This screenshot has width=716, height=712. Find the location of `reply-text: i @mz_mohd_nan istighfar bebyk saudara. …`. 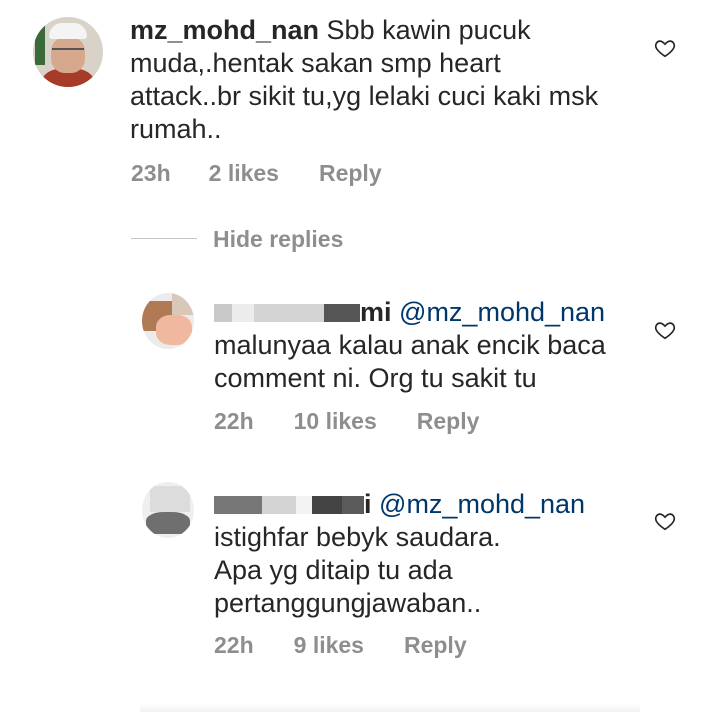

reply-text: i @mz_mohd_nan istighfar bebyk saudara. … is located at coordinates (434, 554).